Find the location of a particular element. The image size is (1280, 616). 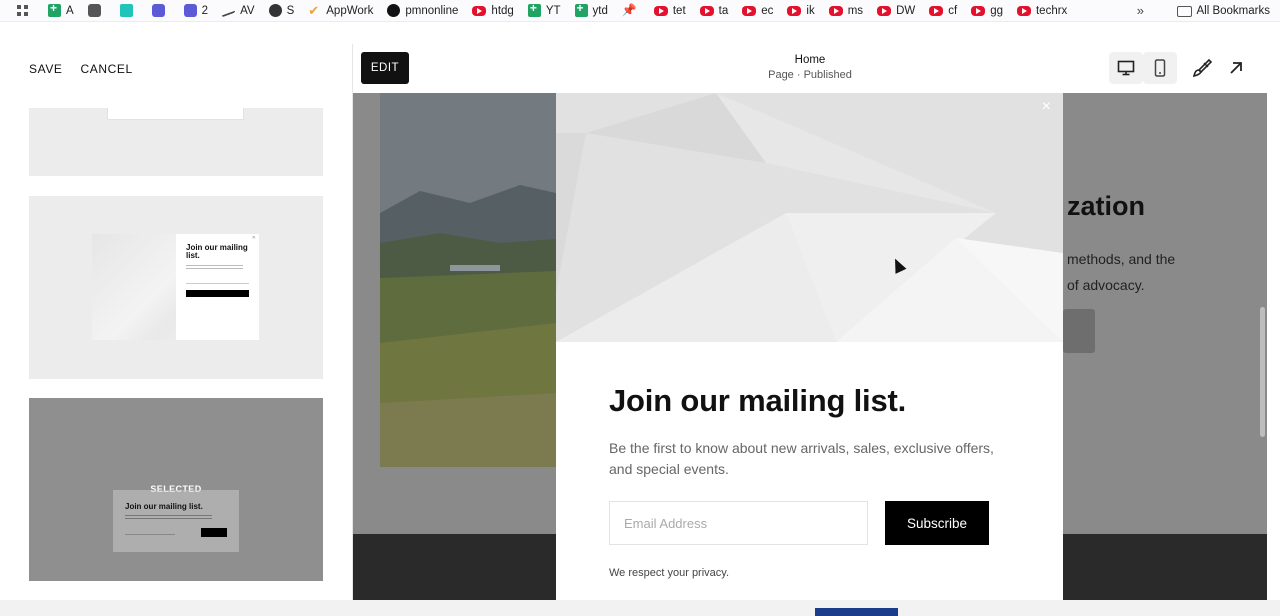

globe-icon is located at coordinates (275, 10).